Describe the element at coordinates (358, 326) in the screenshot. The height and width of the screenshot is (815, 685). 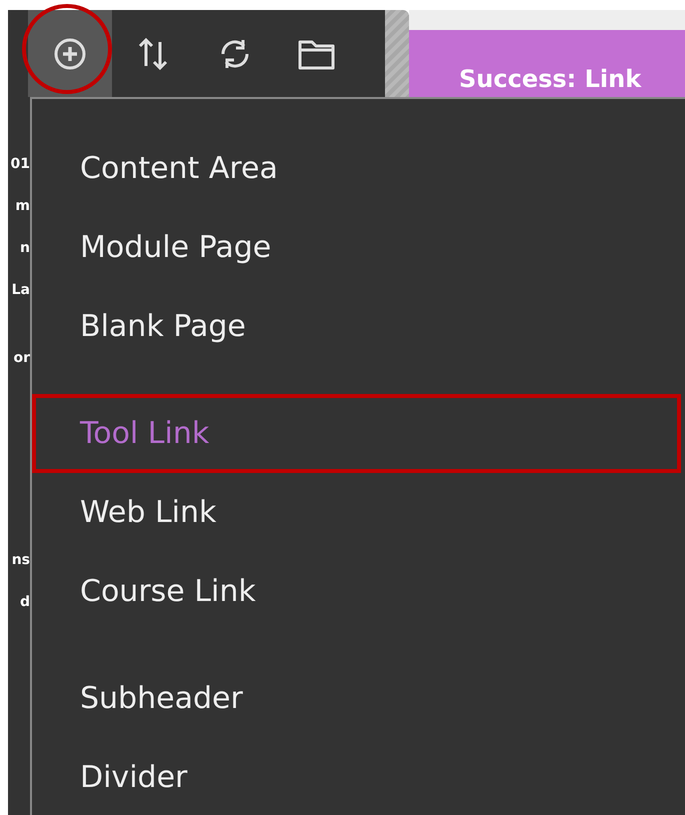
I see `menu-item: Blank Page` at that location.